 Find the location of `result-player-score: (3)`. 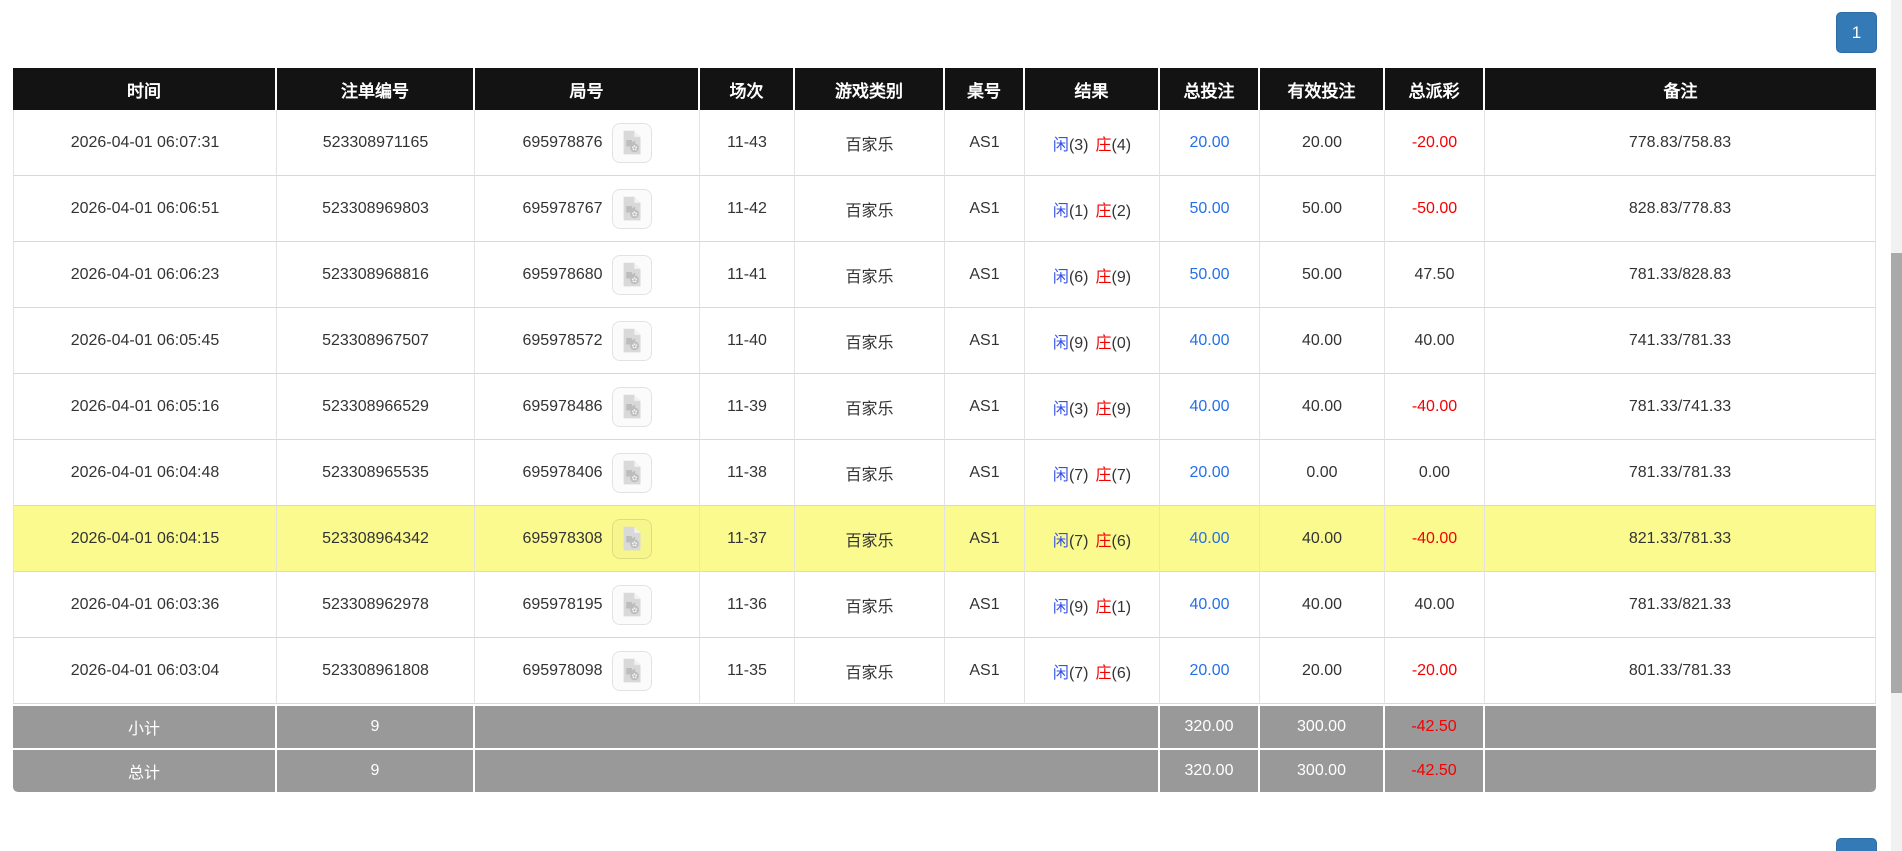

result-player-score: (3) is located at coordinates (1078, 409).